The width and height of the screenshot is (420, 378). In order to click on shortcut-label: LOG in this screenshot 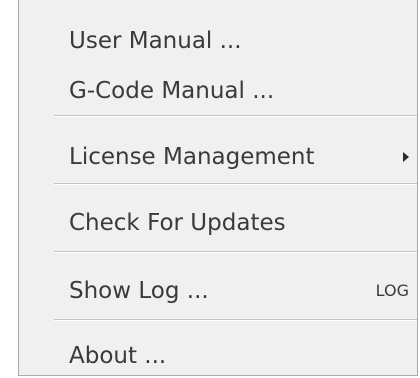, I will do `click(392, 290)`.